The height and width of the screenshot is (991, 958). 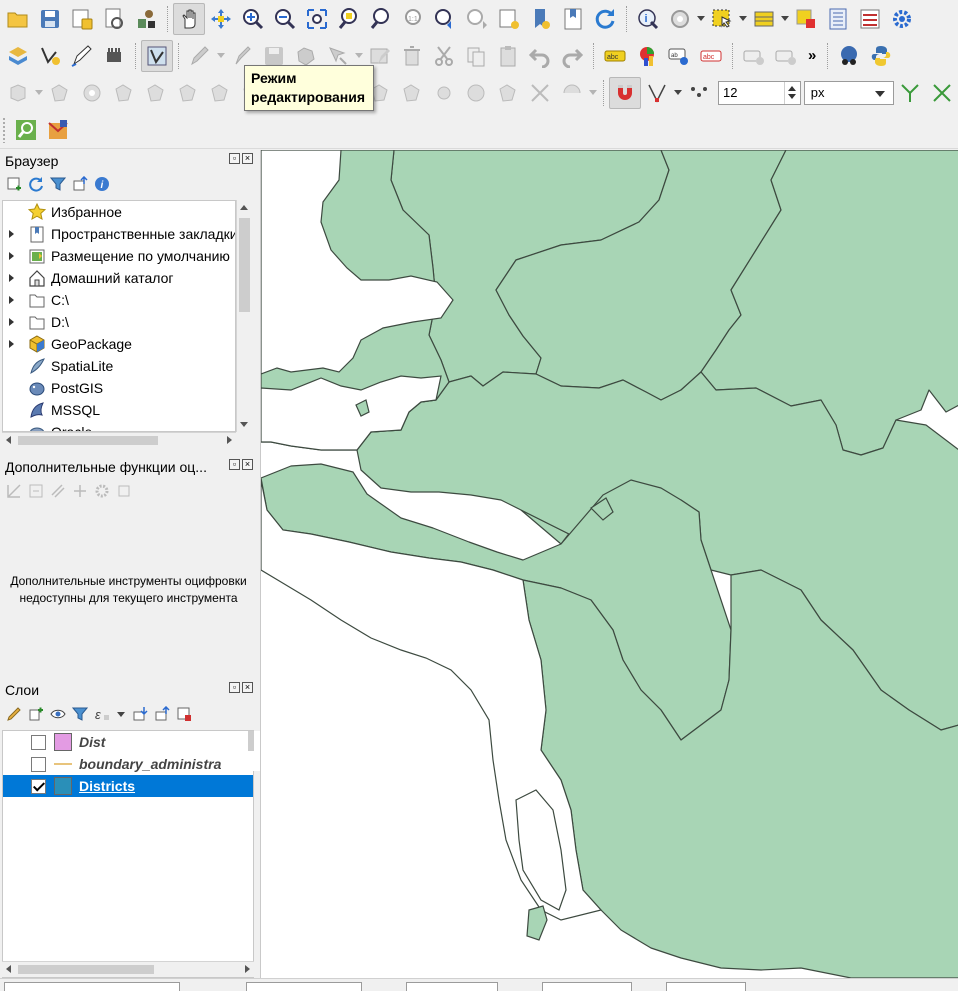 I want to click on scroll-left-icon, so click(x=8, y=969).